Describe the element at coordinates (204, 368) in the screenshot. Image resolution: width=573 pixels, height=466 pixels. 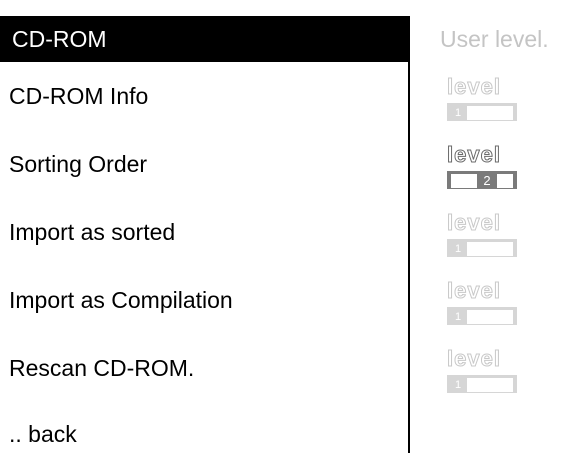
I see `menu-item-rescan-cdrom: Rescan CD-ROM.` at that location.